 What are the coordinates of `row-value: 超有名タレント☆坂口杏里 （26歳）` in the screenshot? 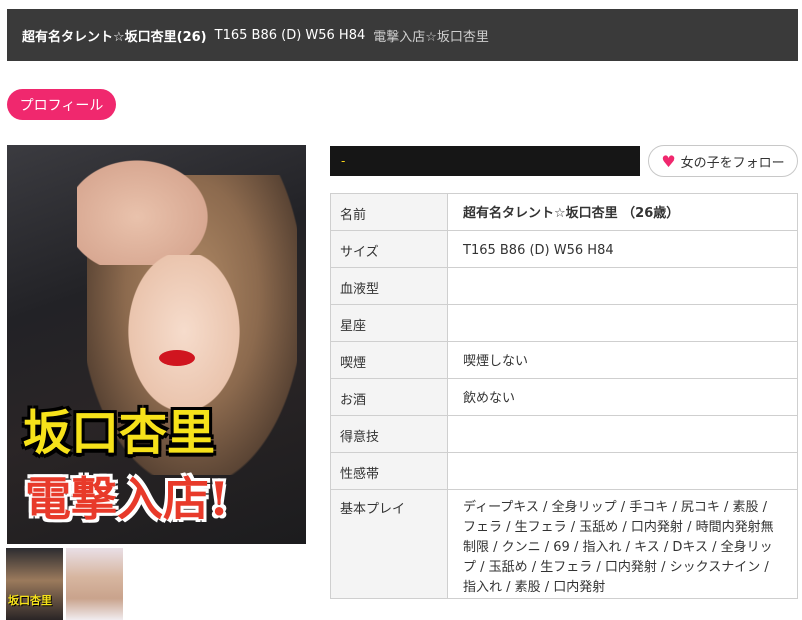 It's located at (622, 212).